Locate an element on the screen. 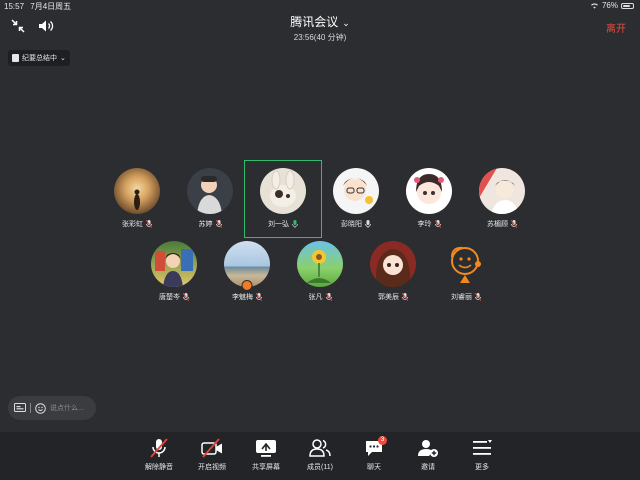 This screenshot has width=640, height=480. participant-tile: 李玲 is located at coordinates (429, 198).